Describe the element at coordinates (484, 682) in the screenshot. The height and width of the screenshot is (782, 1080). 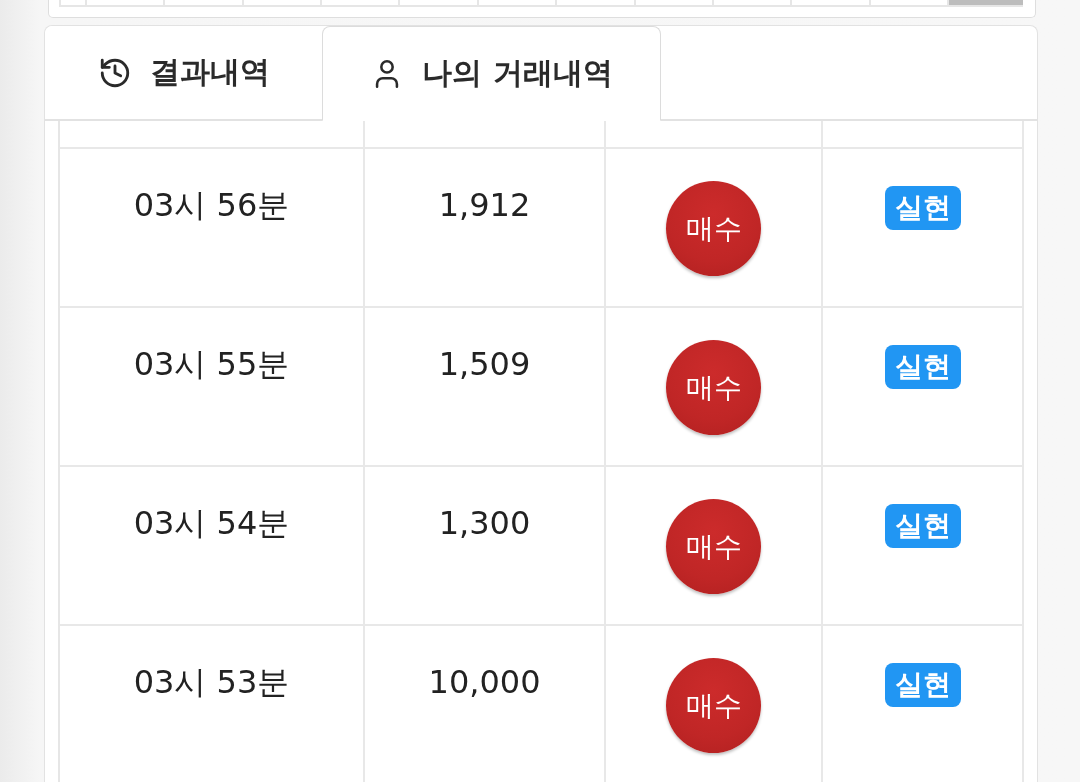
I see `cell-text: 10,000` at that location.